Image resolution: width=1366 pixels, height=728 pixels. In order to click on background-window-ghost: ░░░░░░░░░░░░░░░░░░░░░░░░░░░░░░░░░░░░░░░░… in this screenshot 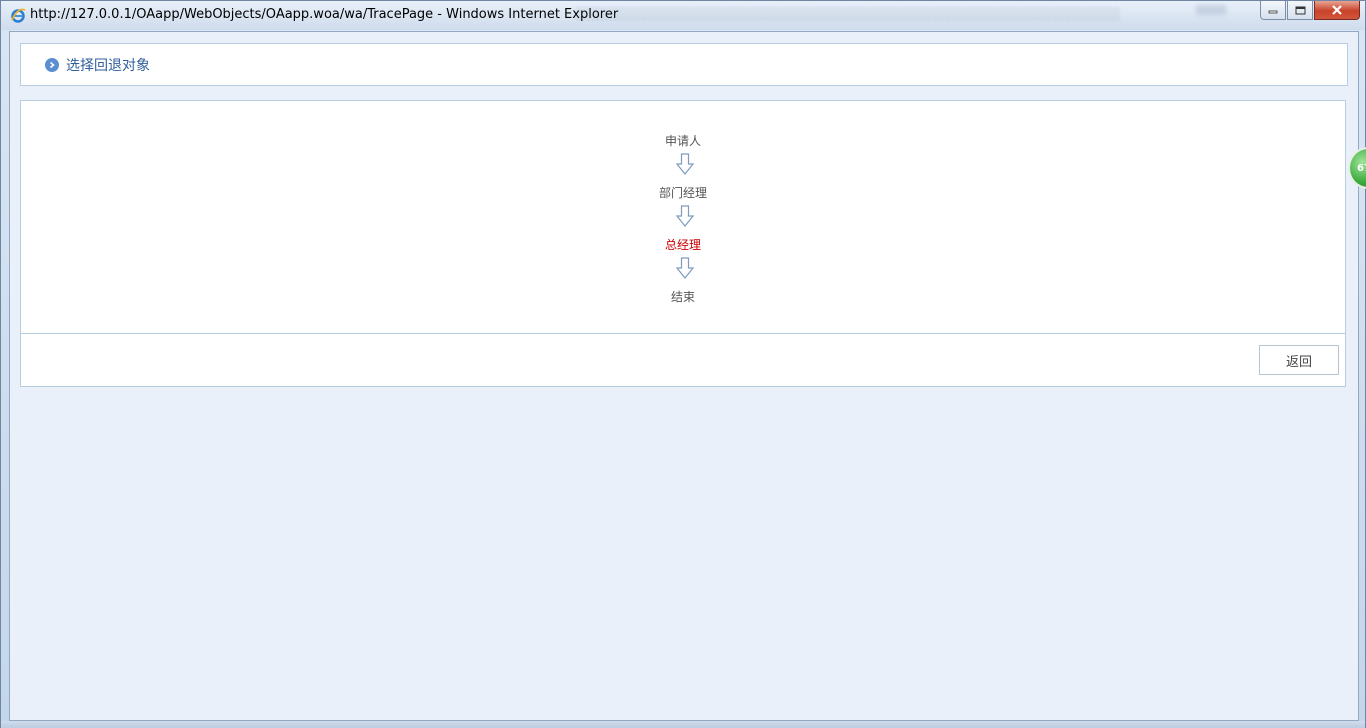, I will do `click(848, 14)`.